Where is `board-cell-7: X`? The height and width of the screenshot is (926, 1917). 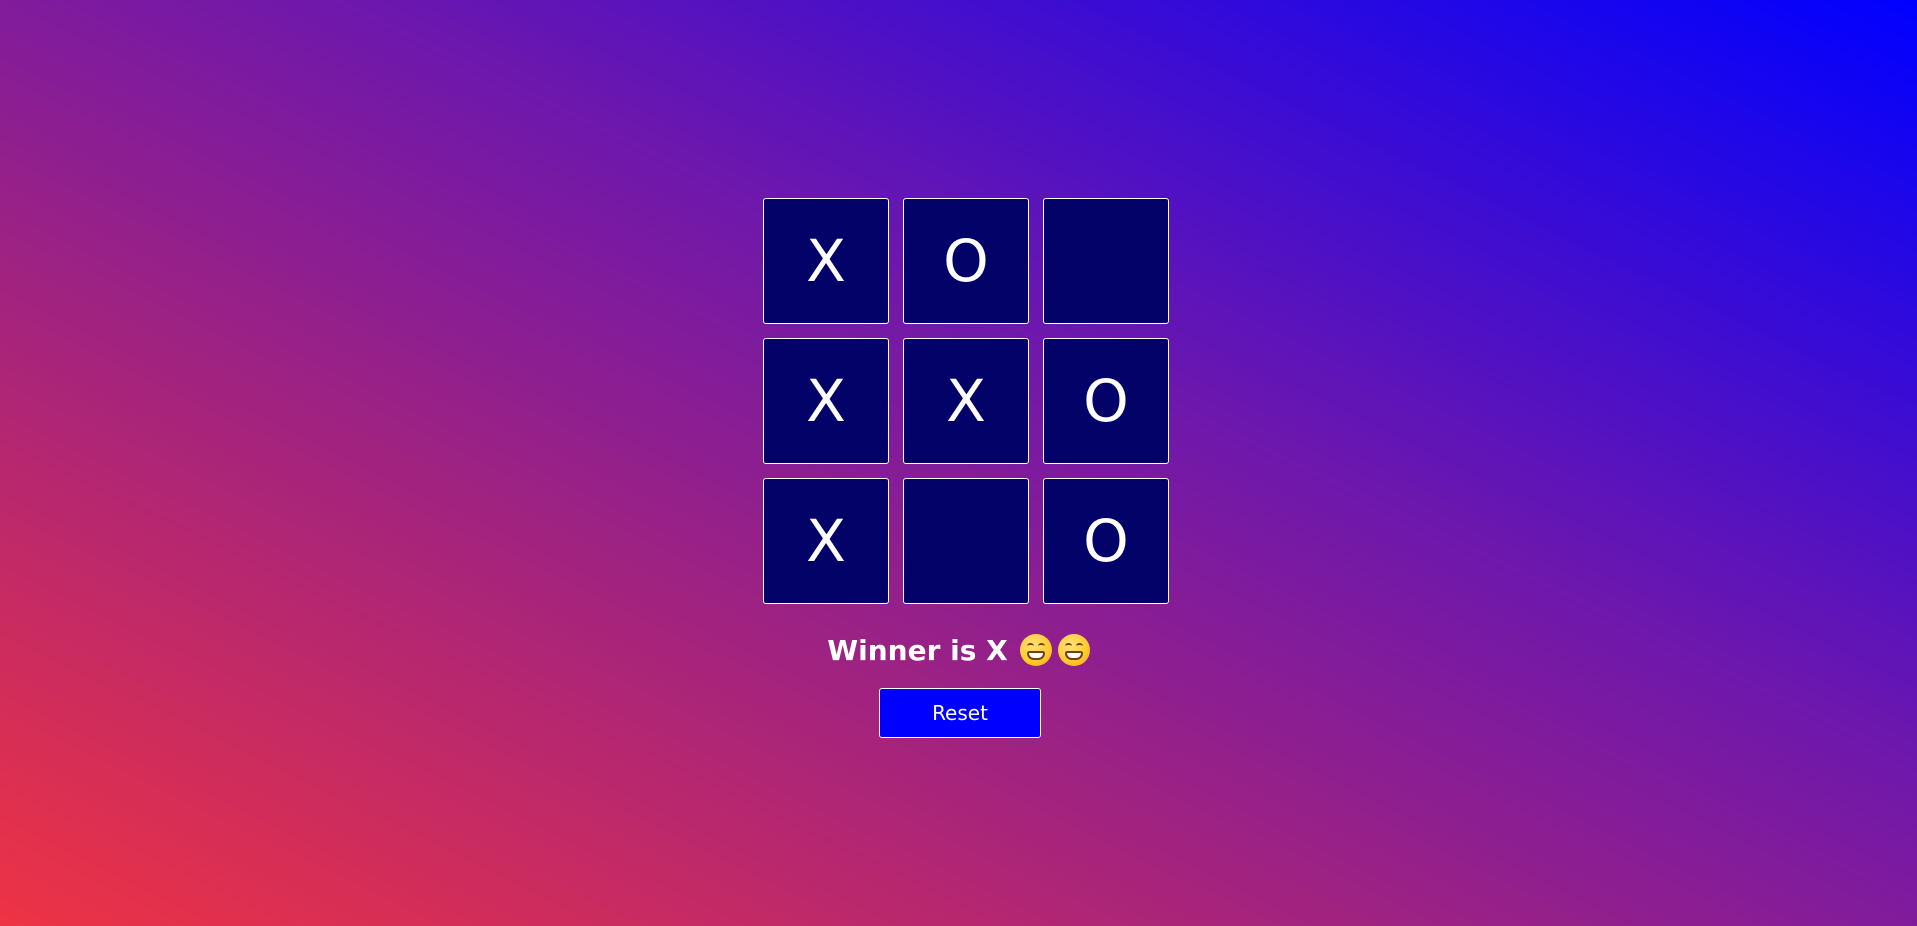
board-cell-7: X is located at coordinates (826, 541).